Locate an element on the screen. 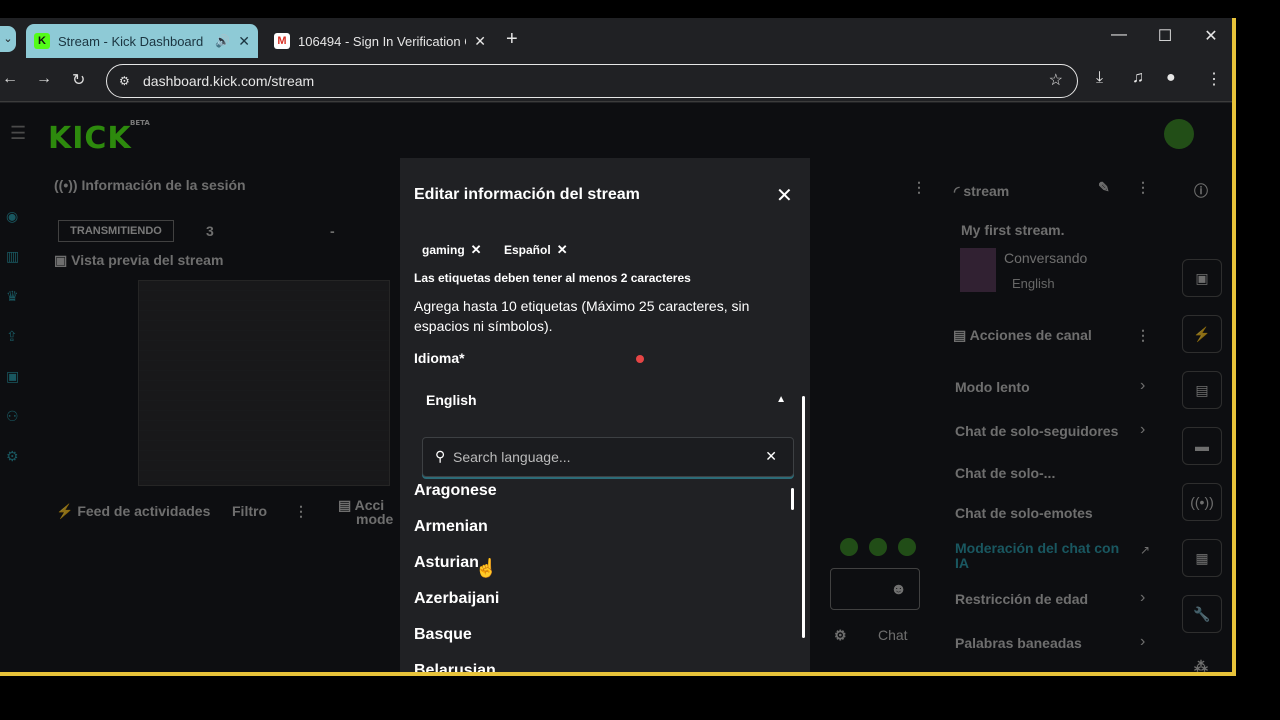 This screenshot has height=720, width=1280. list-scrollbar is located at coordinates (792, 499).